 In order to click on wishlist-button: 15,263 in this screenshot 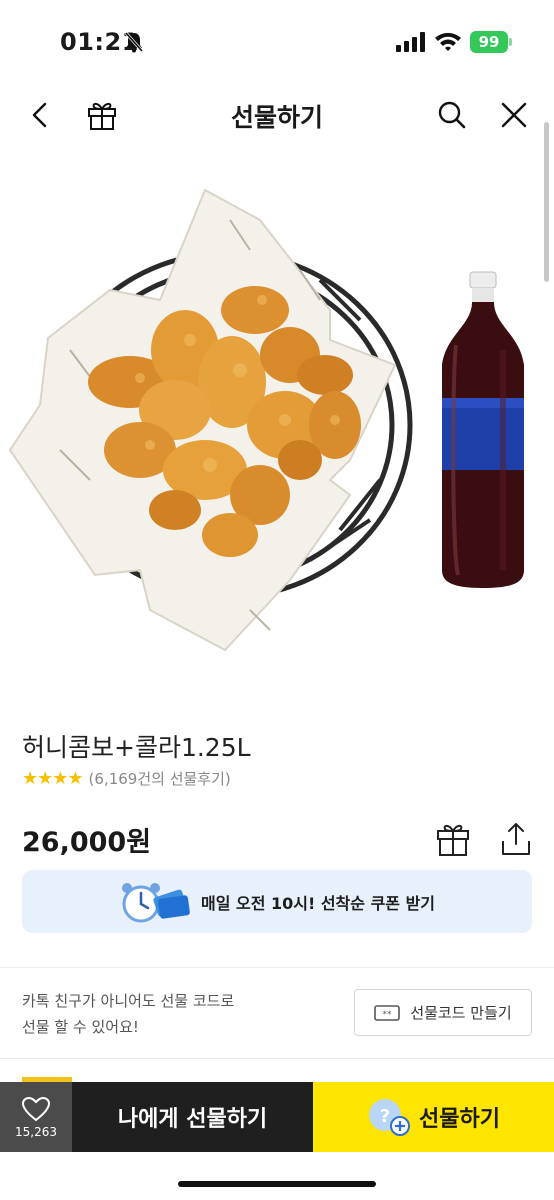, I will do `click(36, 1117)`.